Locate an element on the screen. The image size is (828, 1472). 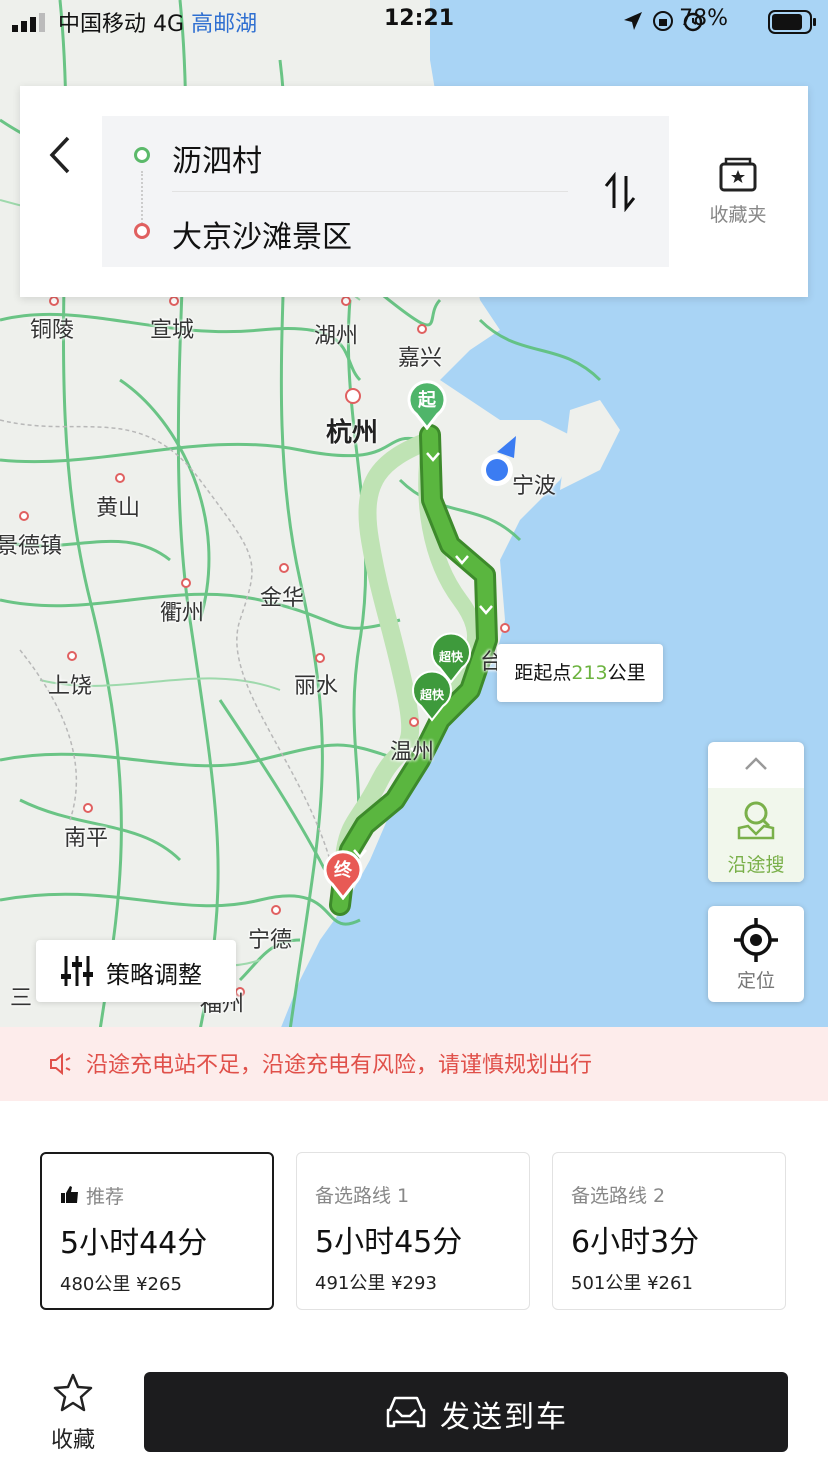
route-meta: 501公里 ¥261 is located at coordinates (632, 1282).